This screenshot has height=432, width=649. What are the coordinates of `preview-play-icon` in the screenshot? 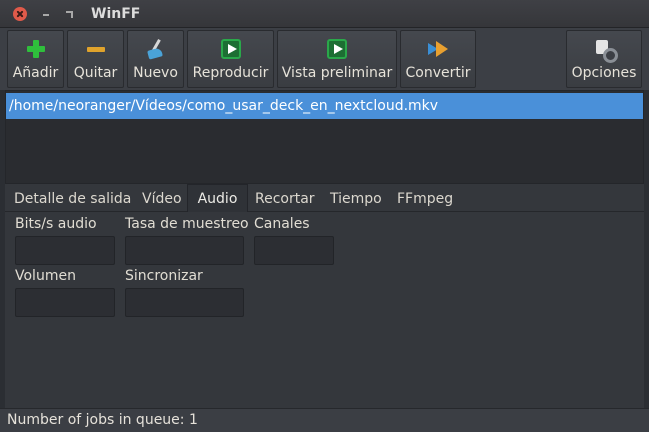 It's located at (337, 49).